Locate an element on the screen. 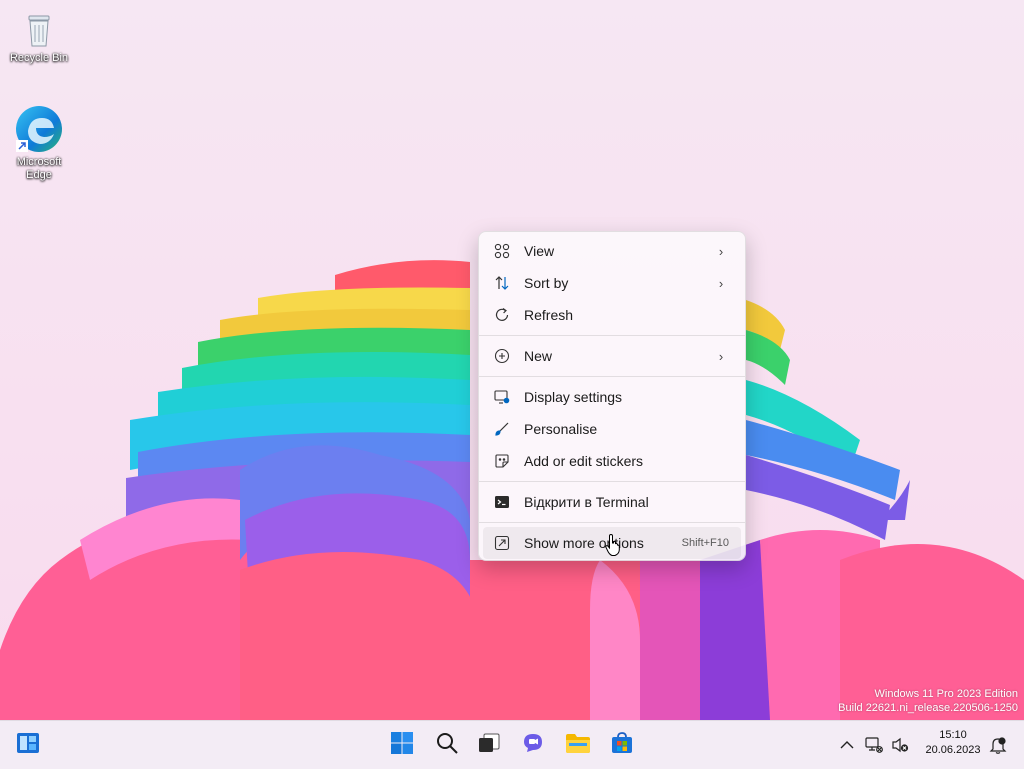 The image size is (1024, 769). grid-icon is located at coordinates (502, 251).